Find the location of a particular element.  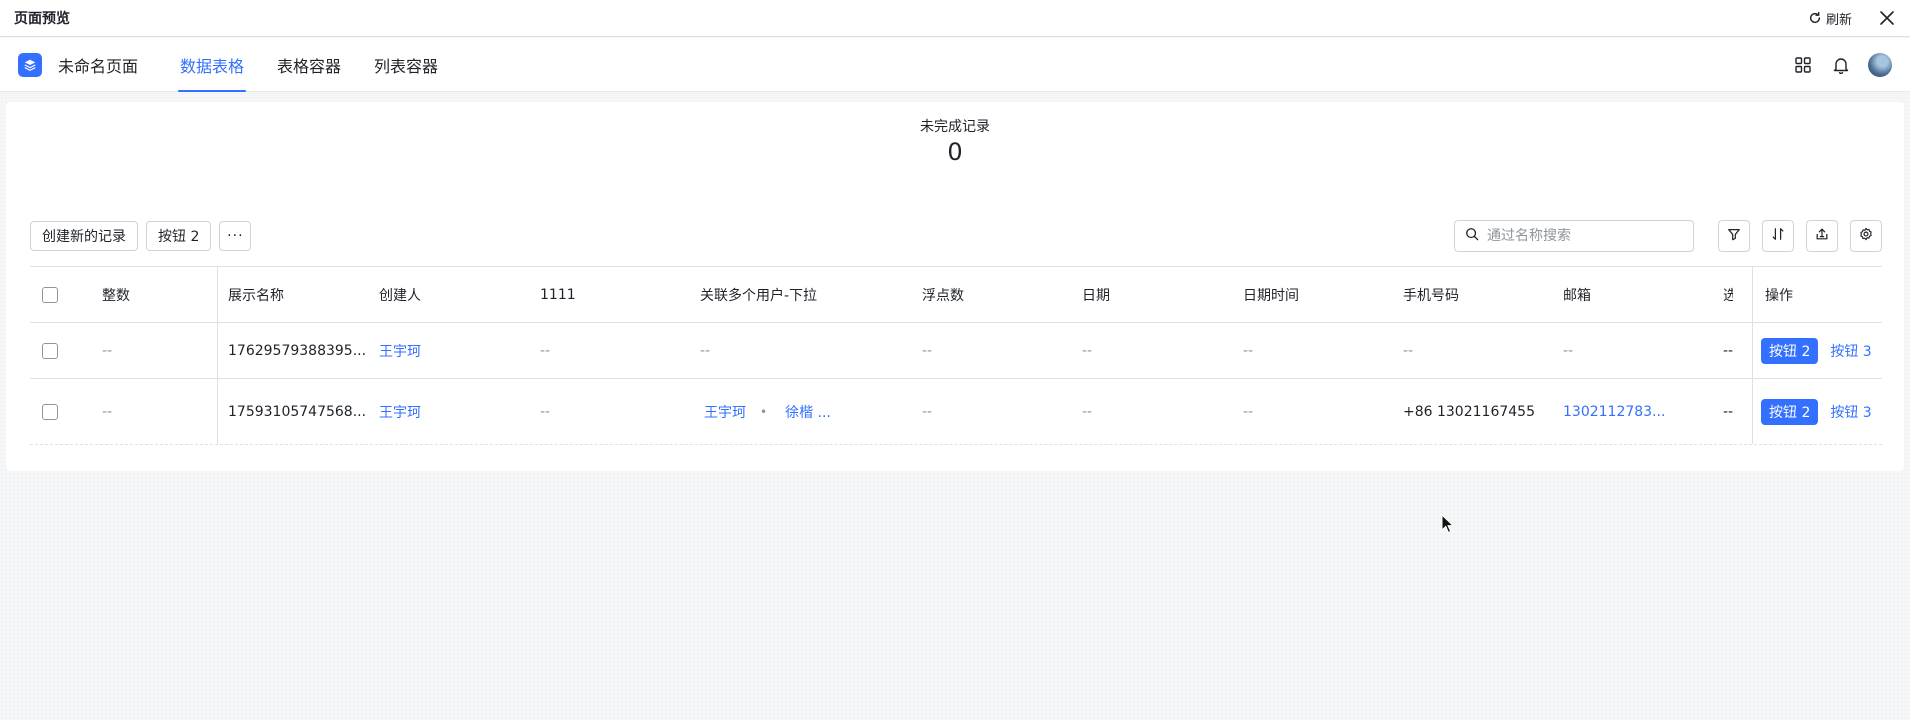

preview-actions: 刷新 is located at coordinates (1852, 18).